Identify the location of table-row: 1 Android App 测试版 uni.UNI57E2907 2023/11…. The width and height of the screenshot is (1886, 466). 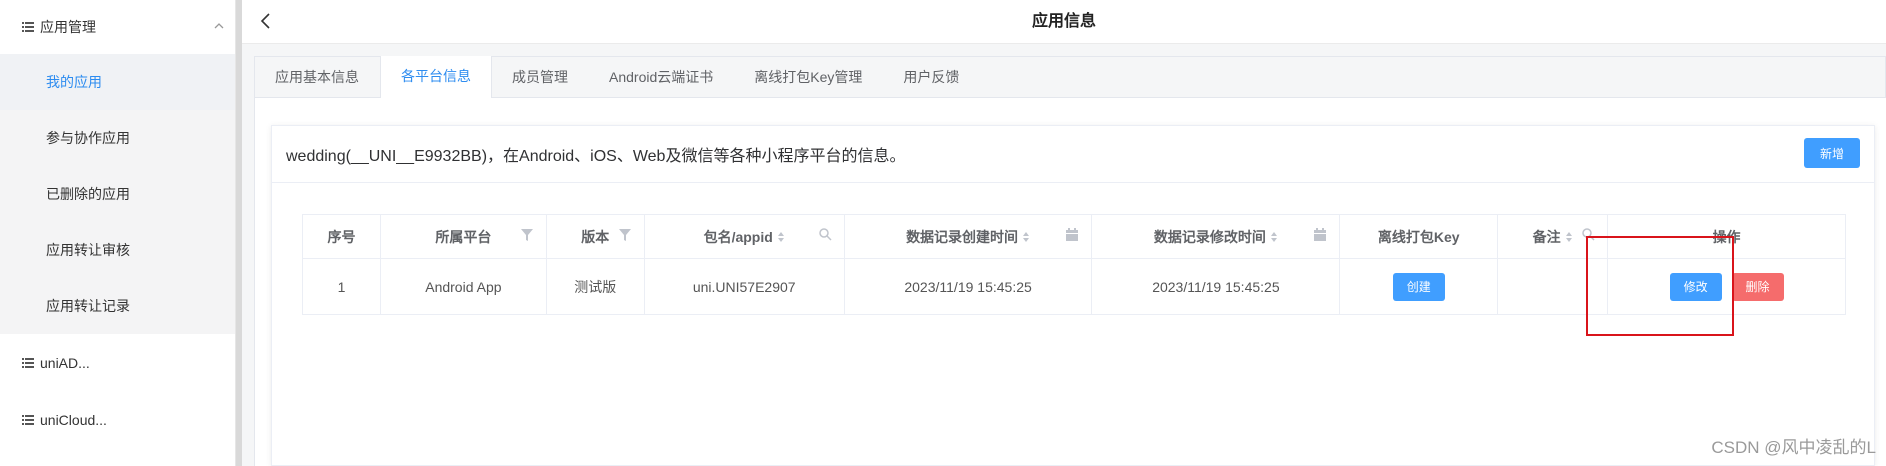
(1074, 286).